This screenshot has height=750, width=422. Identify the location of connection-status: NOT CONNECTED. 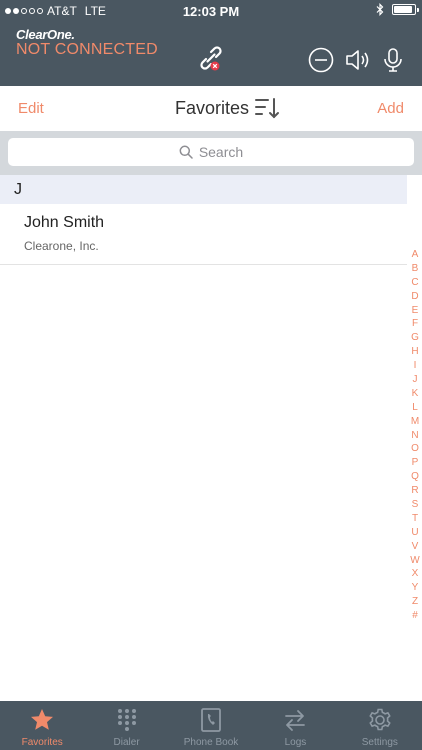
(87, 49).